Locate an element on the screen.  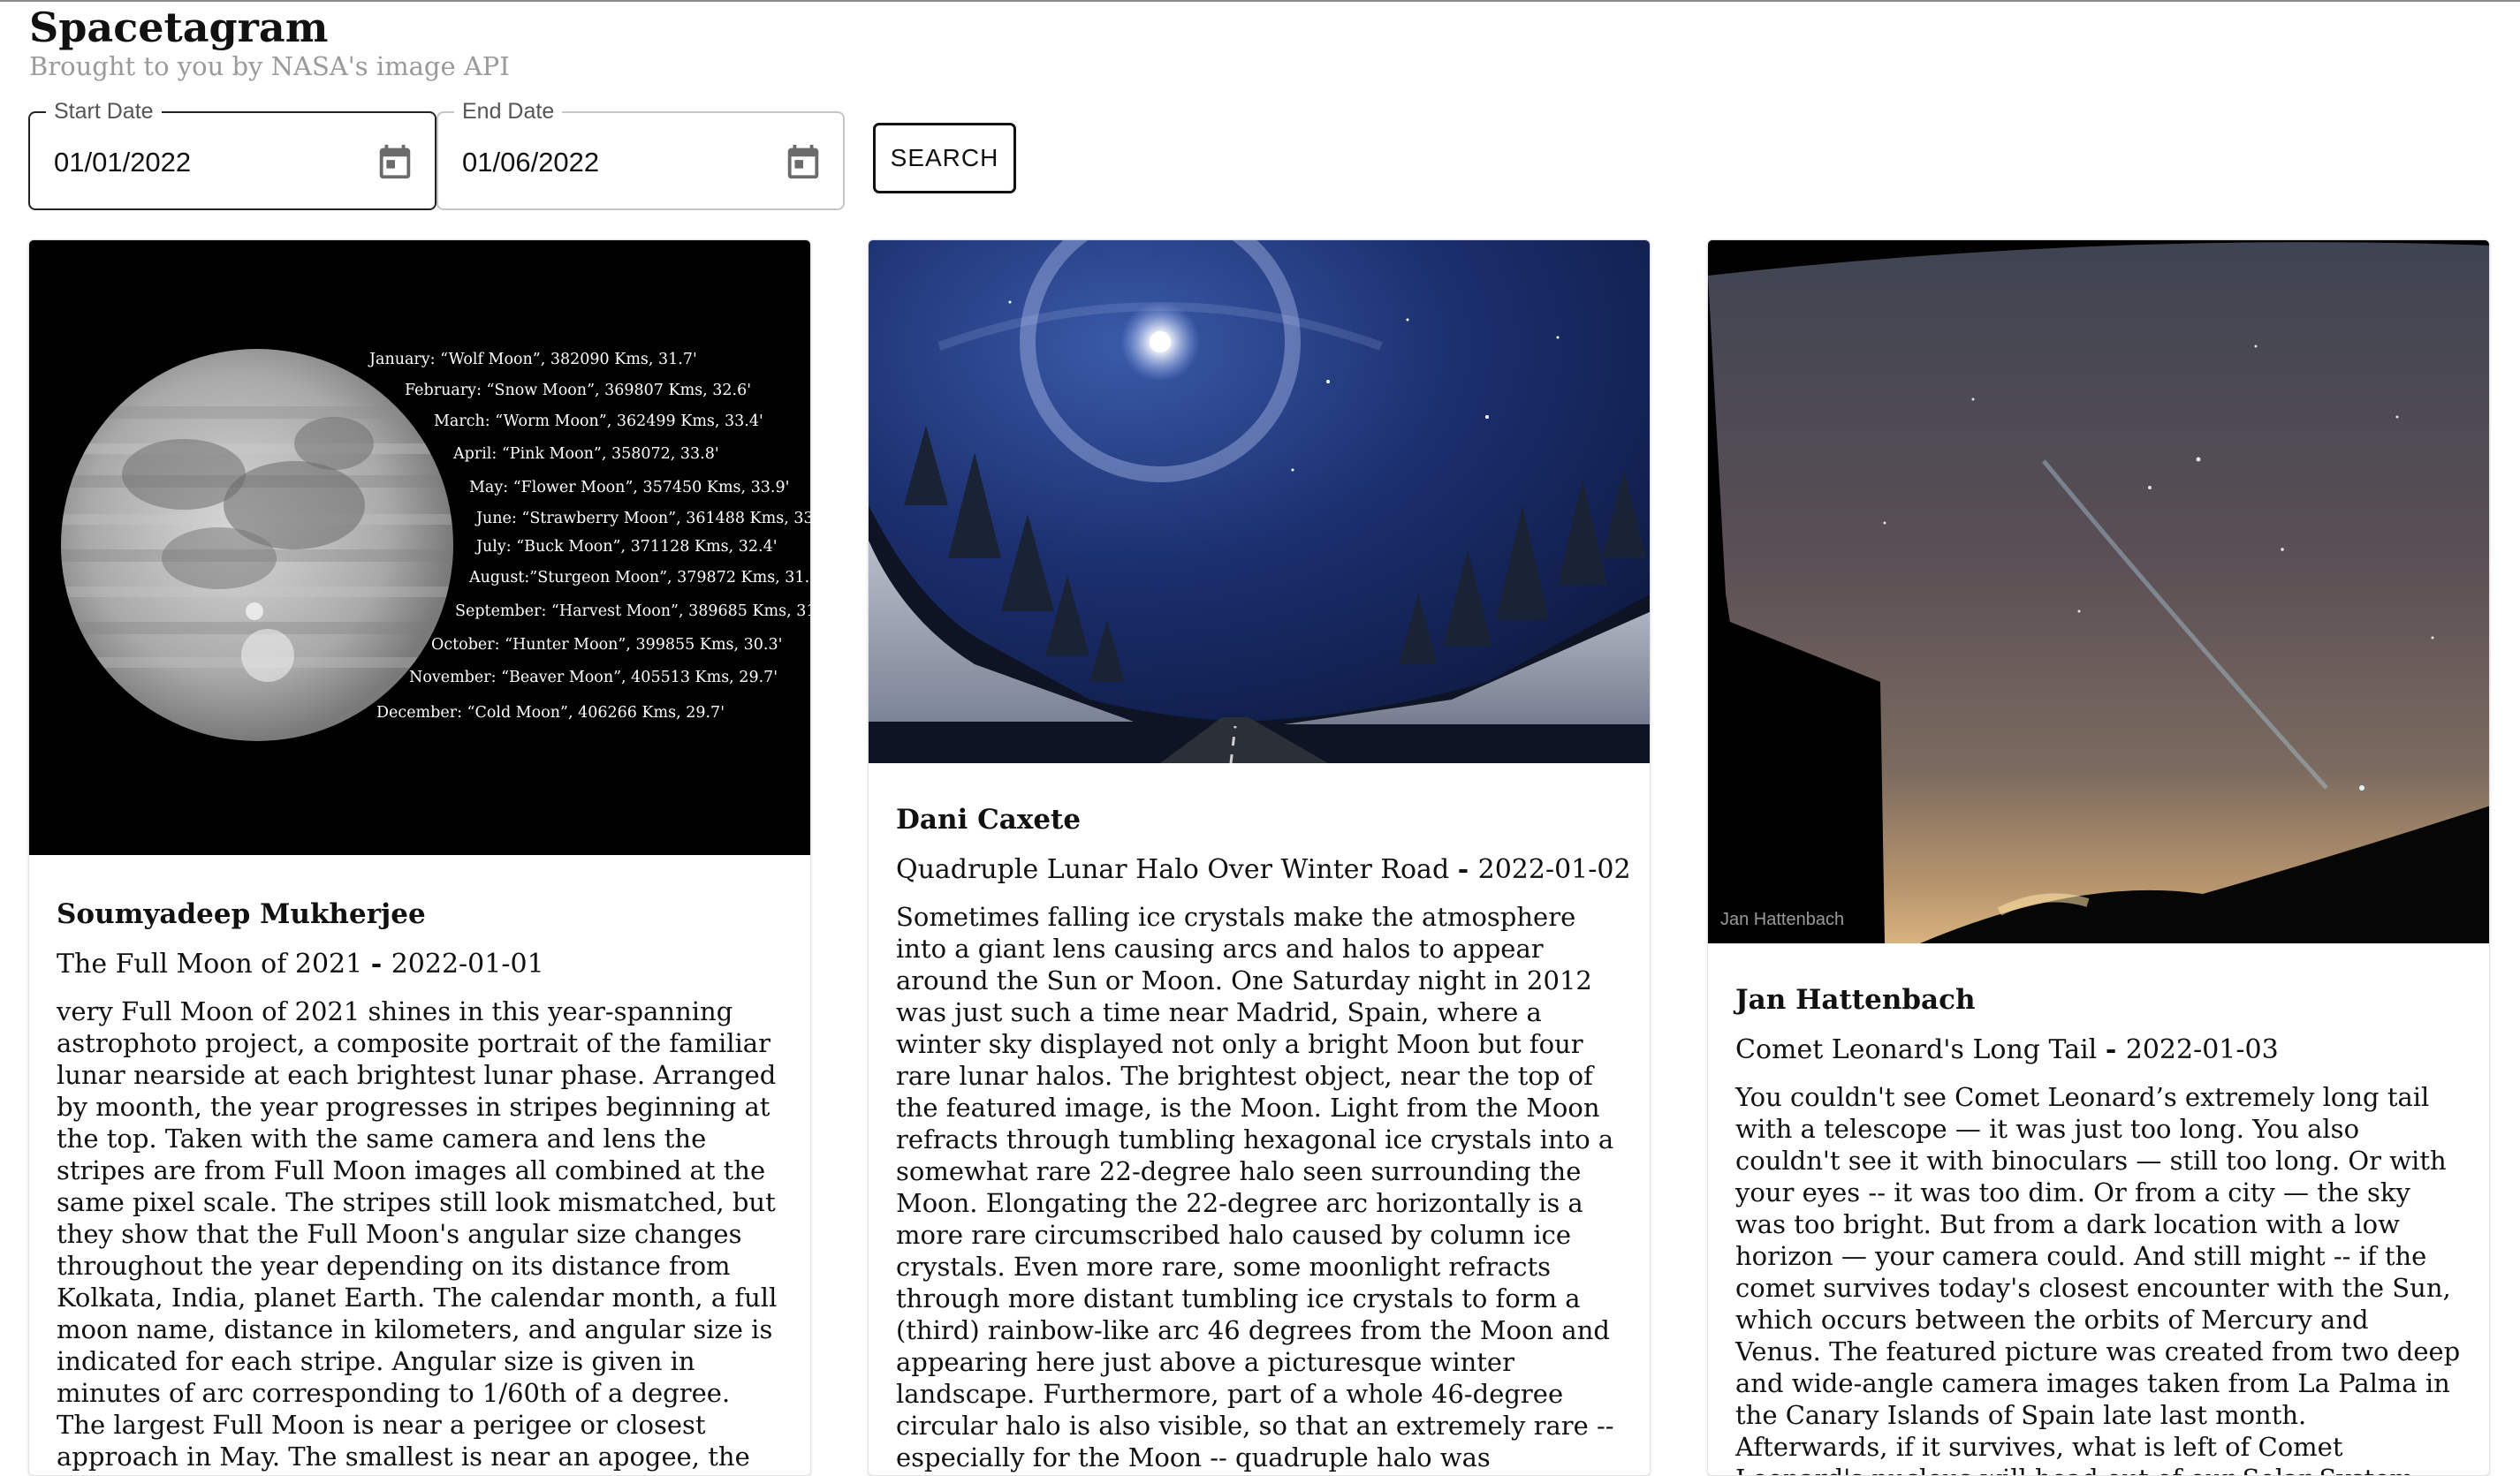
end-date-label: End Date is located at coordinates (508, 111).